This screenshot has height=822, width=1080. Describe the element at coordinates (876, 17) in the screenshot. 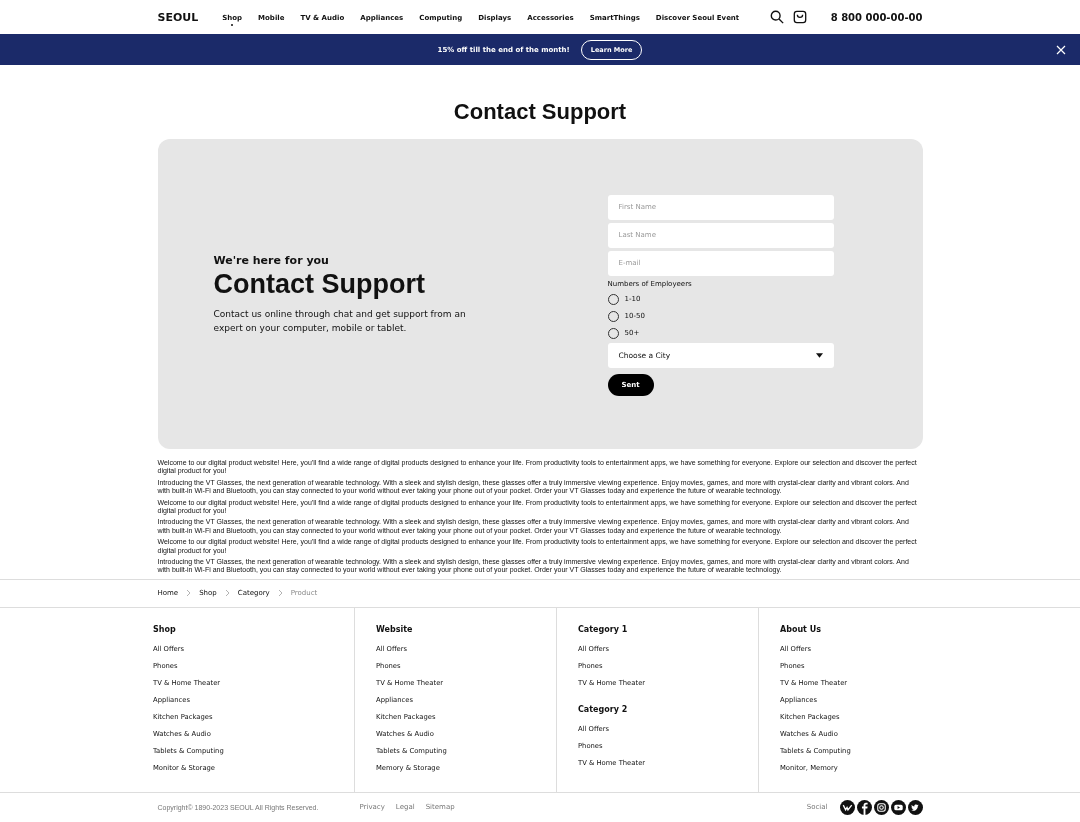

I see `phone-number: 8 800 000-00-00` at that location.